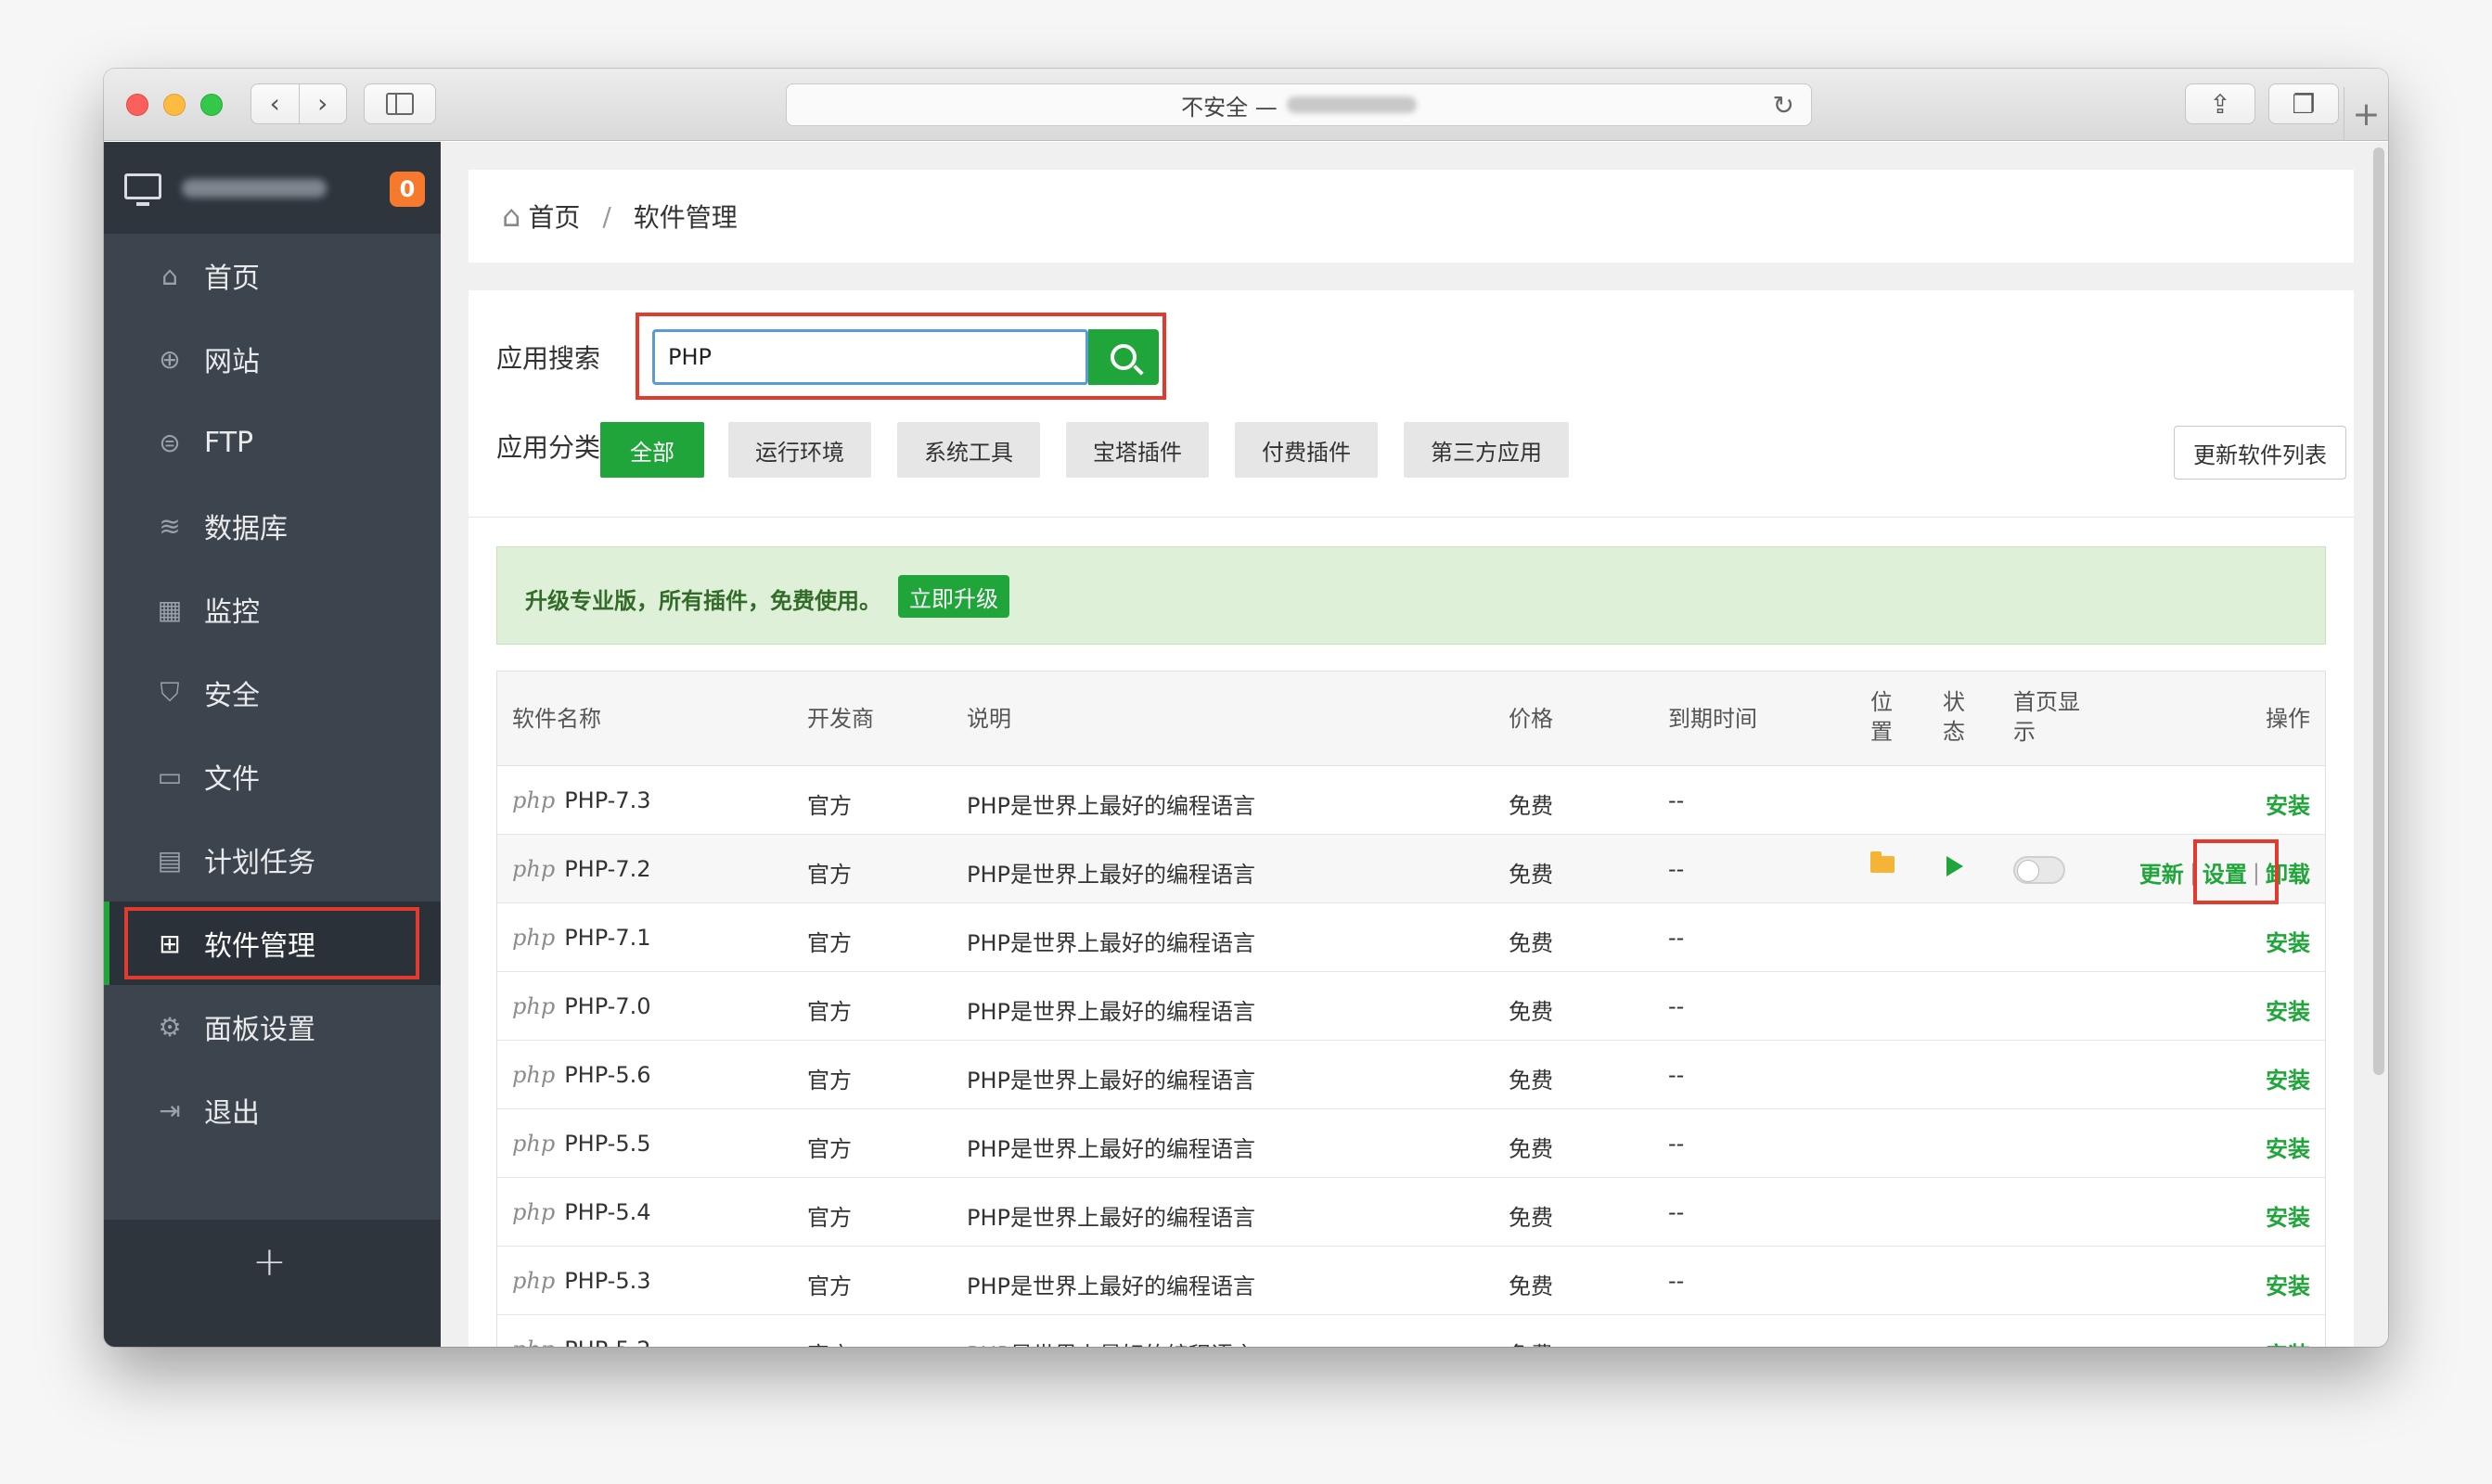 Image resolution: width=2492 pixels, height=1484 pixels. I want to click on software-name-text: PHP-5.6, so click(607, 1075).